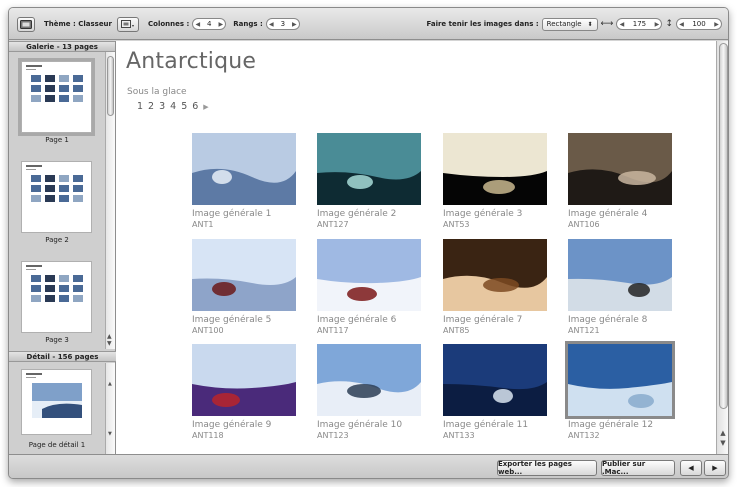  Describe the element at coordinates (483, 214) in the screenshot. I see `image-caption: Image générale 3` at that location.